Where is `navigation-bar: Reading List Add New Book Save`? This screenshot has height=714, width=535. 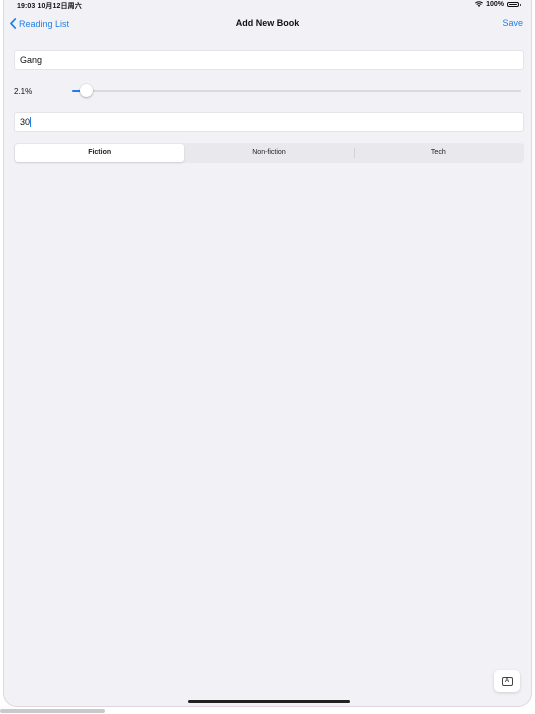 navigation-bar: Reading List Add New Book Save is located at coordinates (267, 24).